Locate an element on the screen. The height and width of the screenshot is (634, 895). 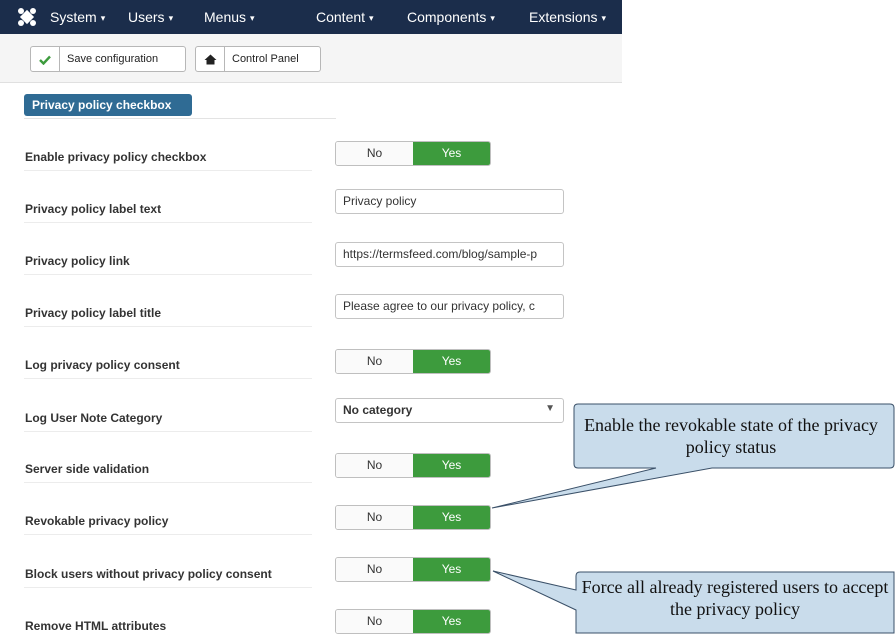
save-configuration-label: Save configuration is located at coordinates (113, 59).